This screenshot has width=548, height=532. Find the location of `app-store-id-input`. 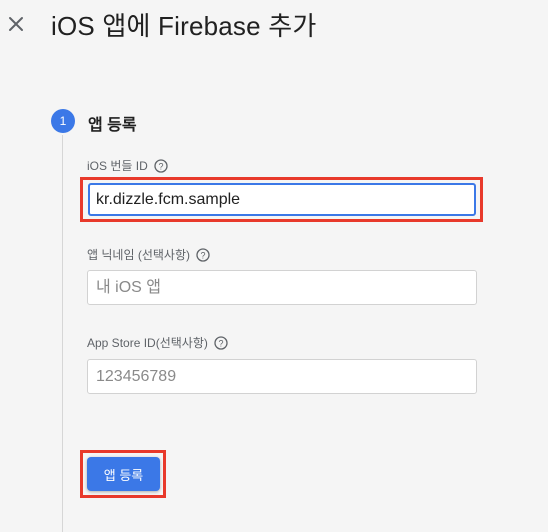

app-store-id-input is located at coordinates (282, 376).